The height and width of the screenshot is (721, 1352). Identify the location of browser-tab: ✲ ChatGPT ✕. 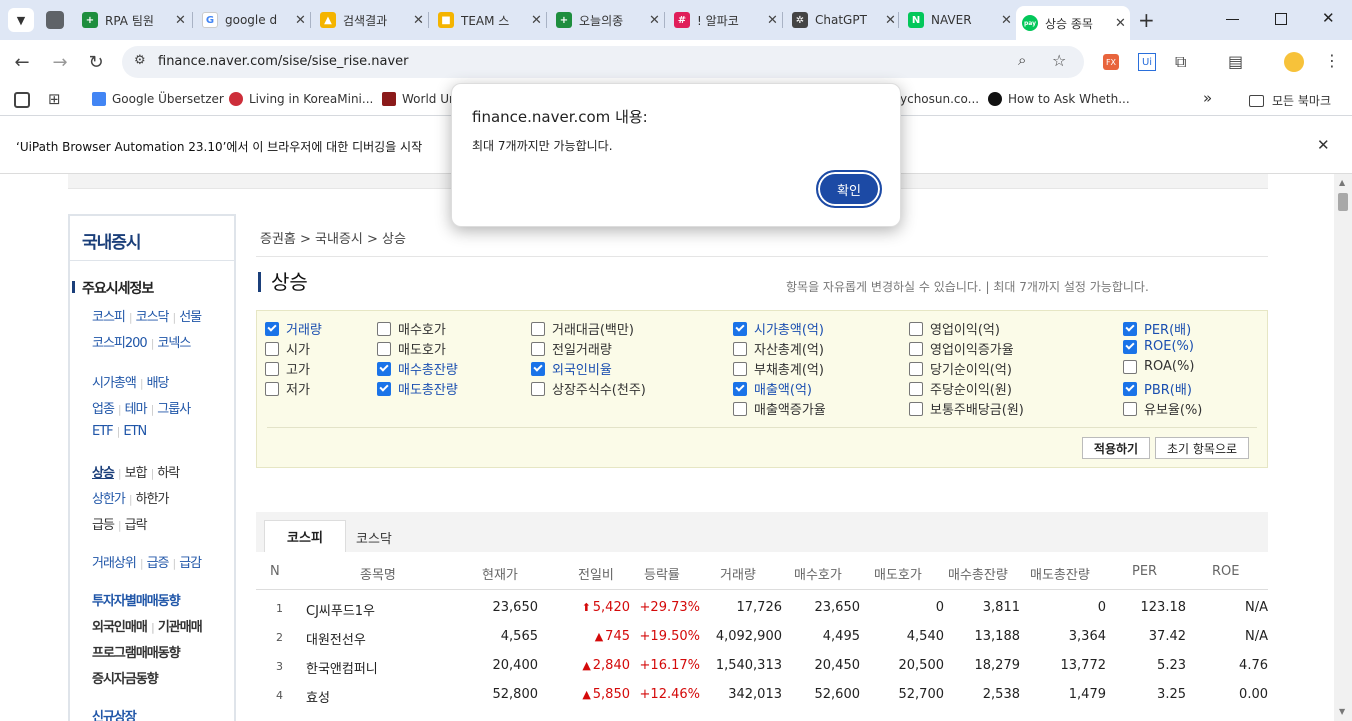
(841, 20).